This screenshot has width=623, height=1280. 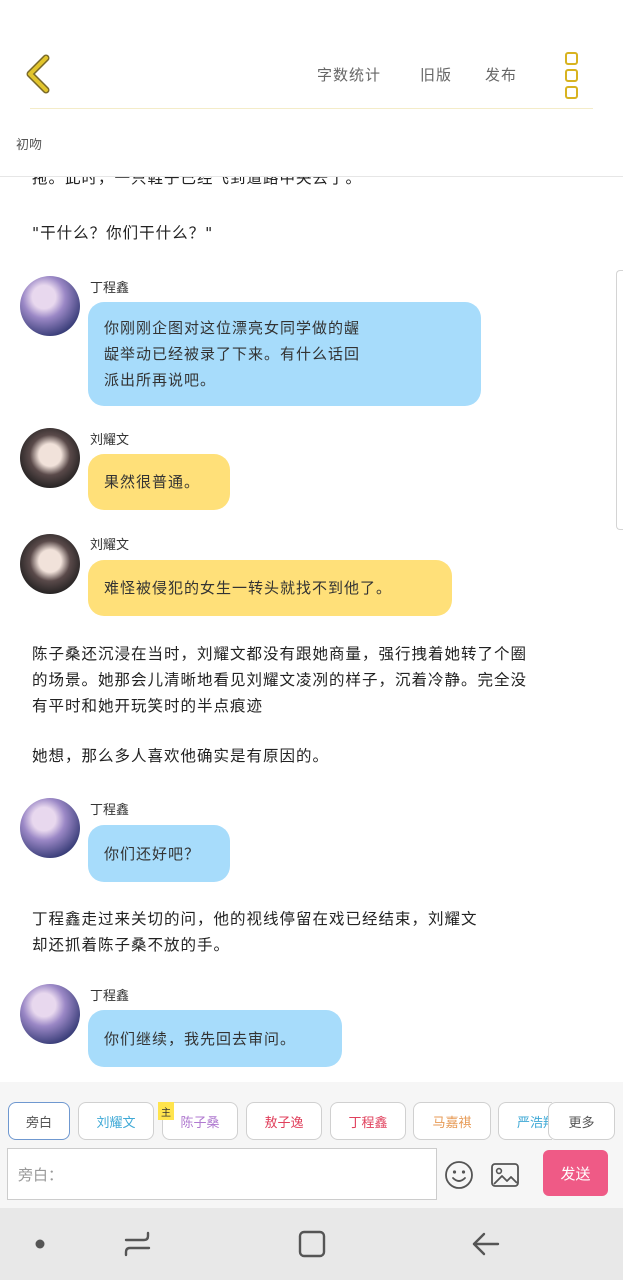 I want to click on send-button: 发送, so click(x=575, y=1173).